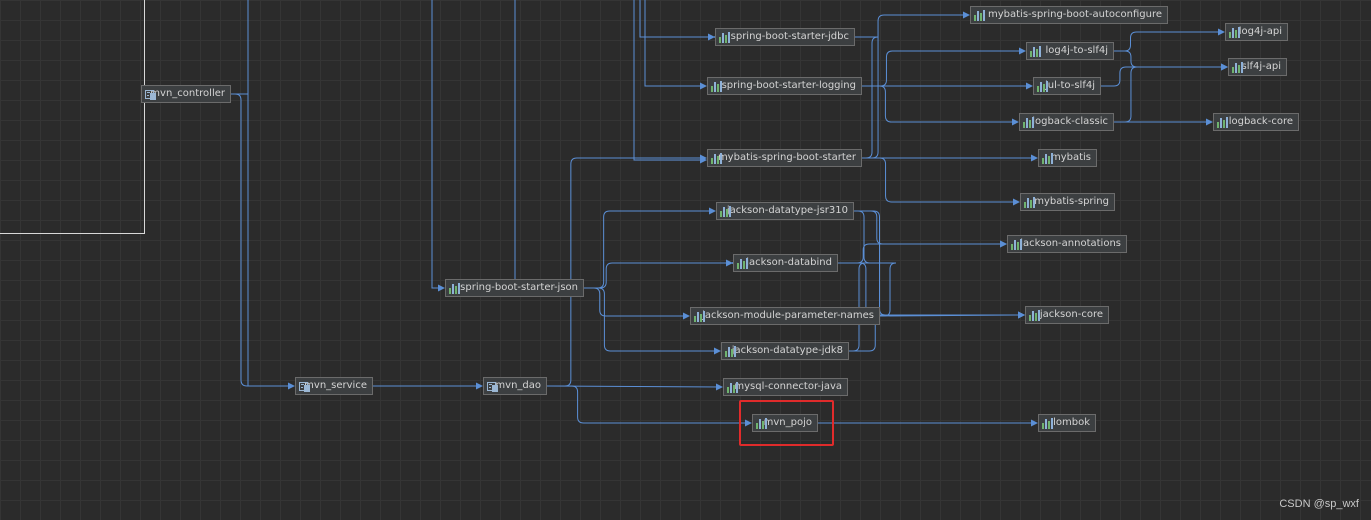 The width and height of the screenshot is (1371, 520). Describe the element at coordinates (637, 303) in the screenshot. I see `edge-spring-boot-starter-json-to-jackson-module-parameter-names` at that location.